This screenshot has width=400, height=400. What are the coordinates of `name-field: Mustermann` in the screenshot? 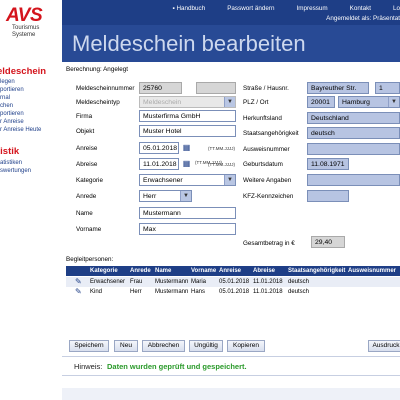 It's located at (187, 213).